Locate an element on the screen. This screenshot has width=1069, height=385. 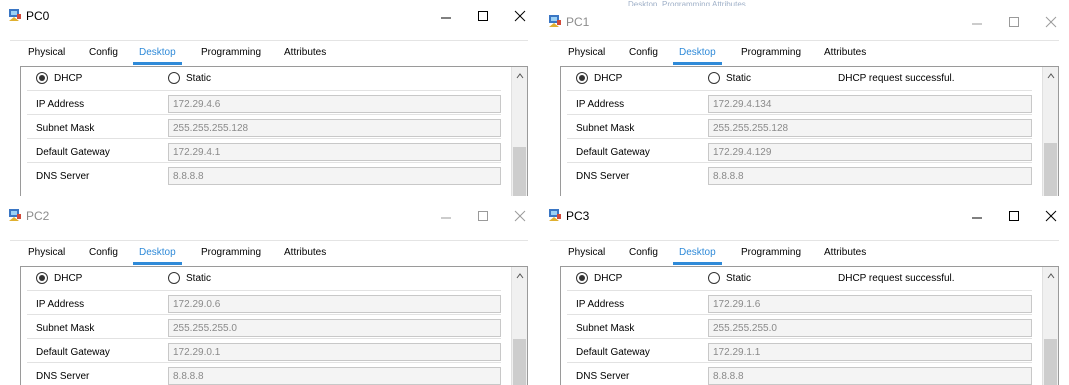
subnet-mask-row: Subnet Mask is located at coordinates (796, 127).